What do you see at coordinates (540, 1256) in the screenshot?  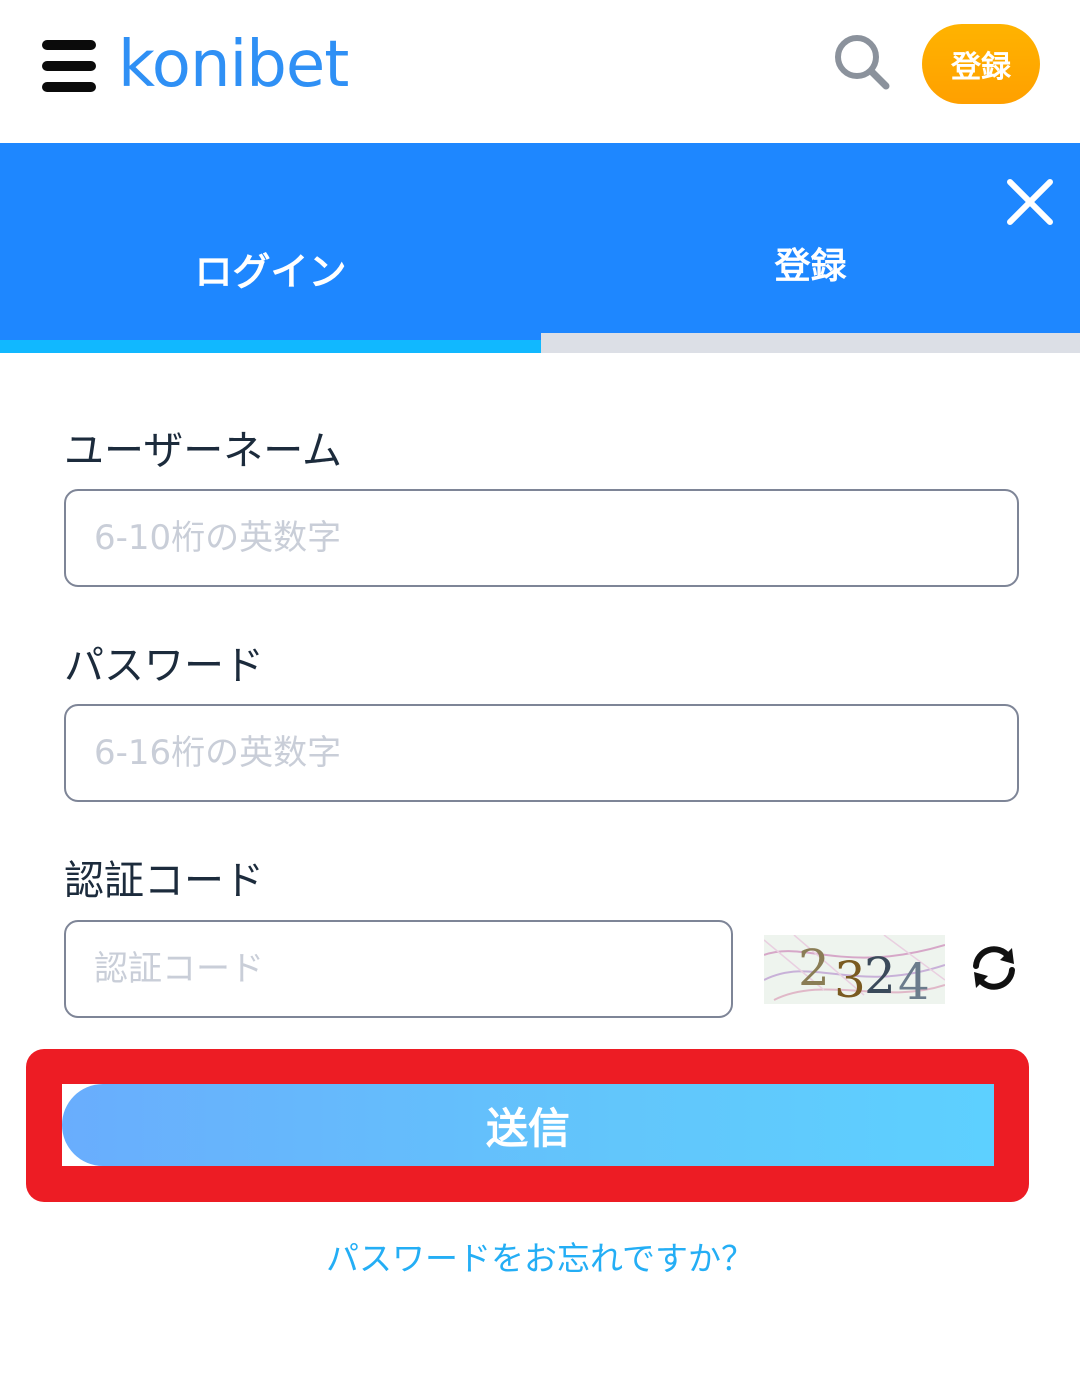 I see `forgot-password-link: パスワードをお忘れですか？` at bounding box center [540, 1256].